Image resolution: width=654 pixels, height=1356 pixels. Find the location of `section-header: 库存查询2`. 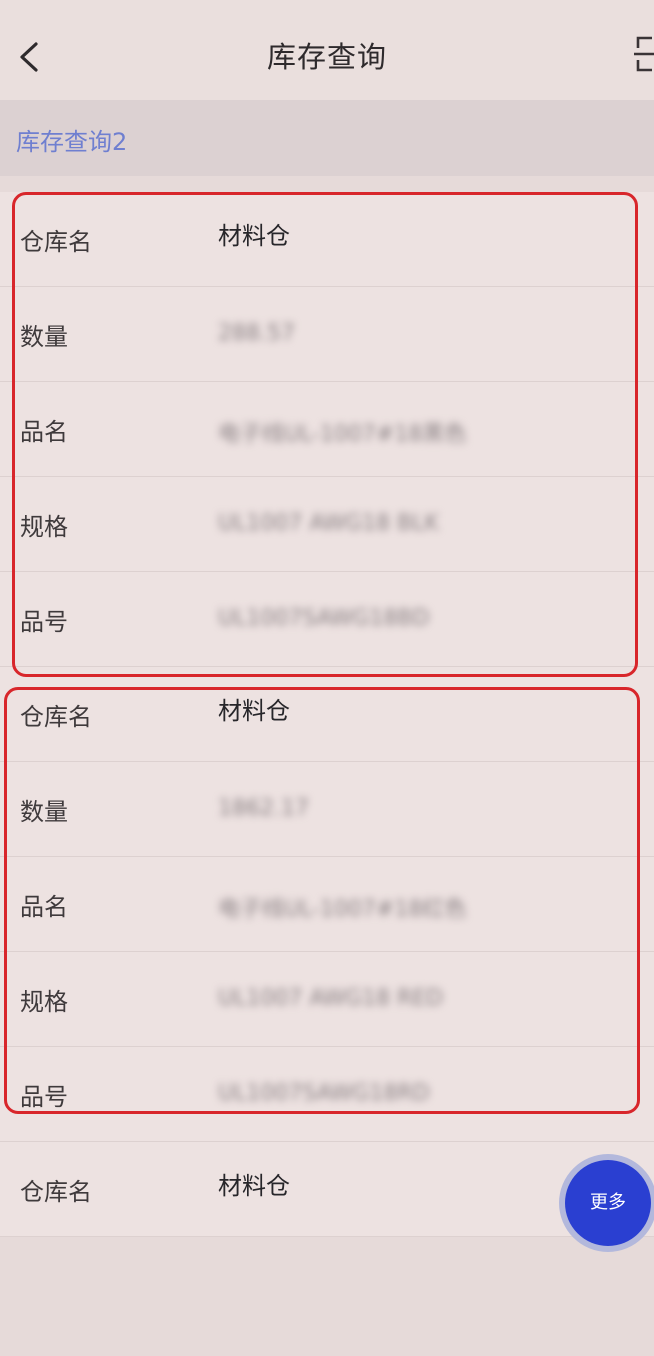

section-header: 库存查询2 is located at coordinates (327, 138).